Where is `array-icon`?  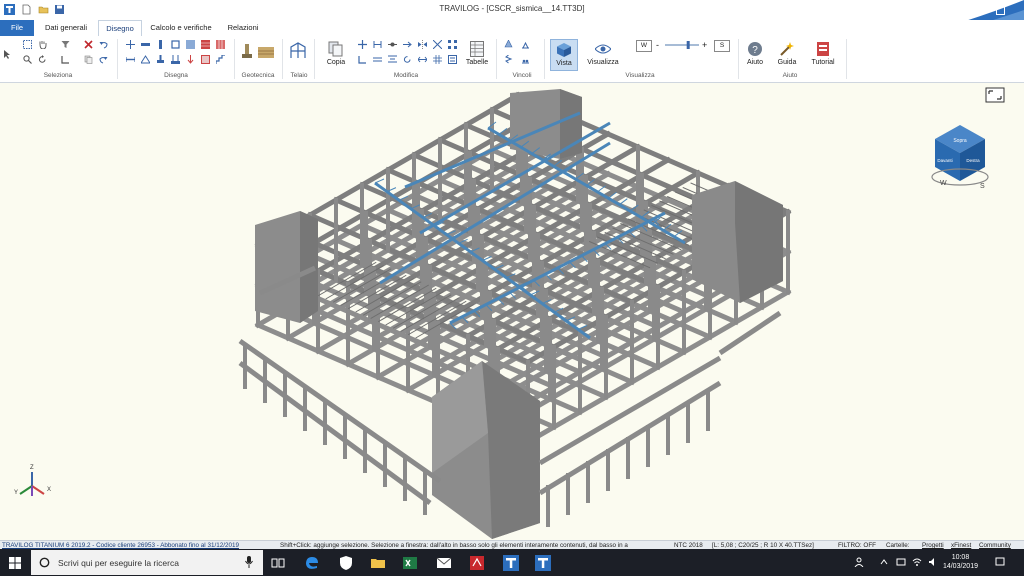
array-icon is located at coordinates (452, 44).